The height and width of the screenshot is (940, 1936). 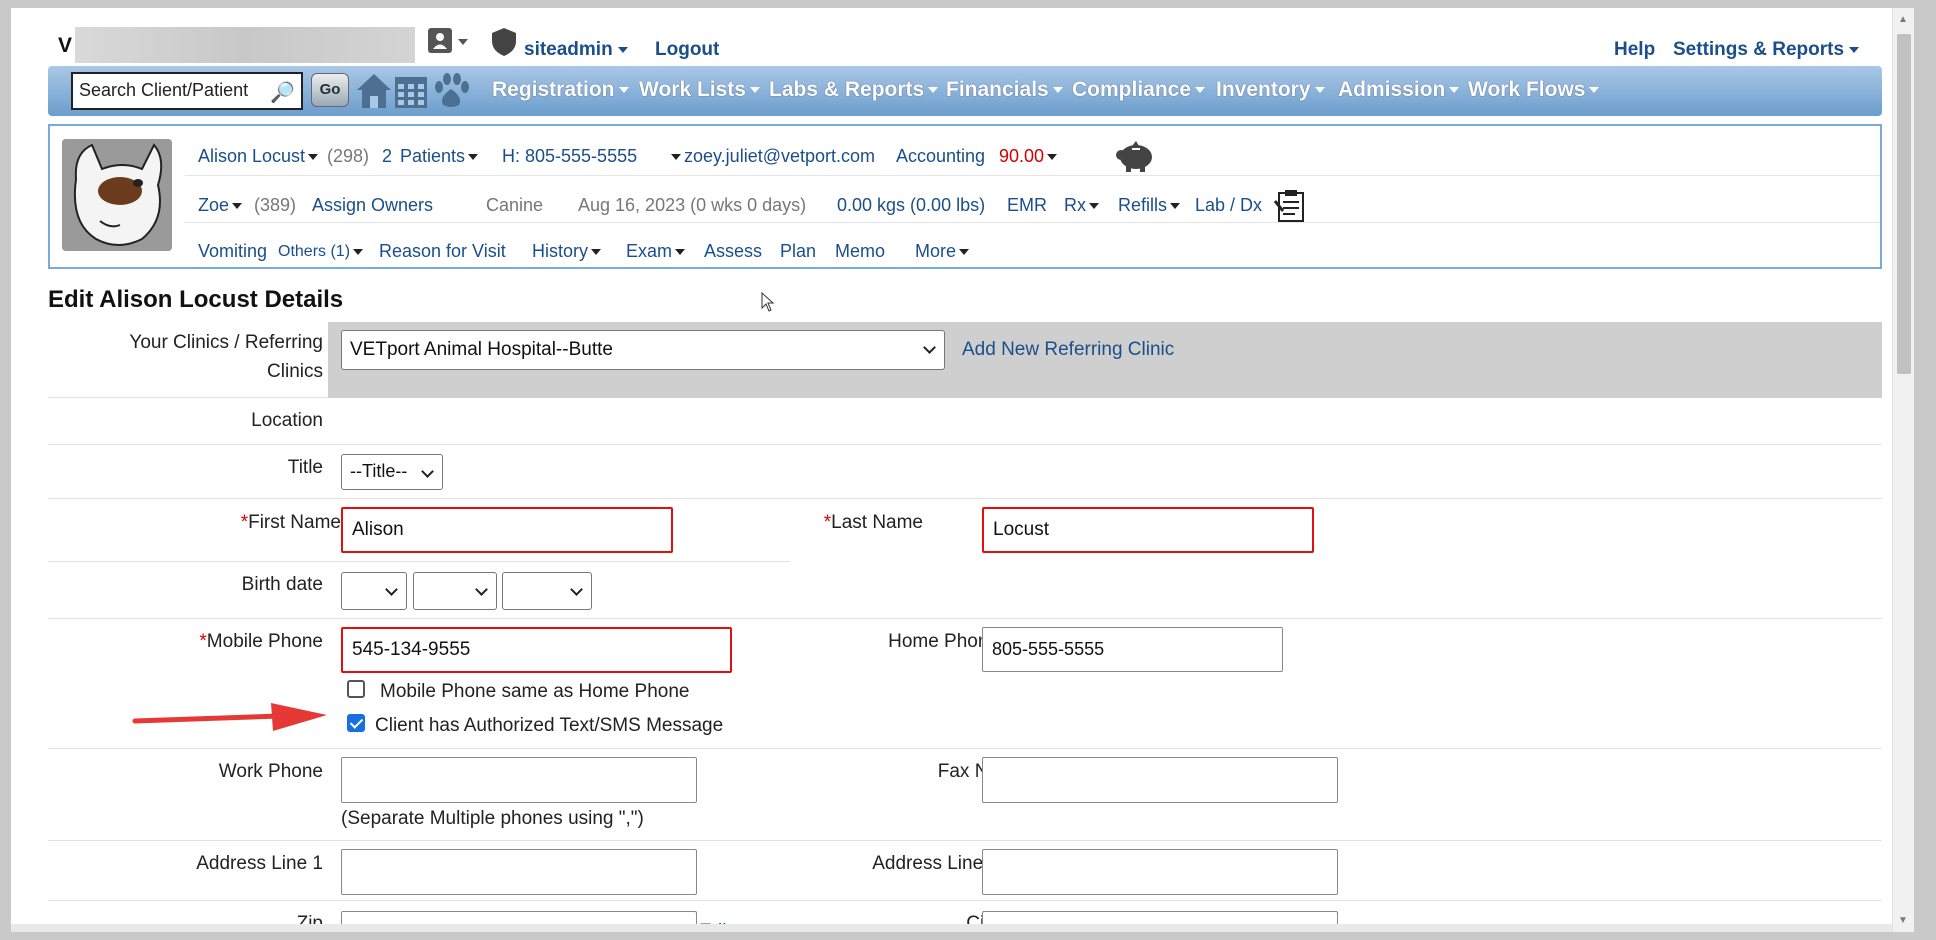 I want to click on reason-for-visit-link: Reason for Visit, so click(x=442, y=251).